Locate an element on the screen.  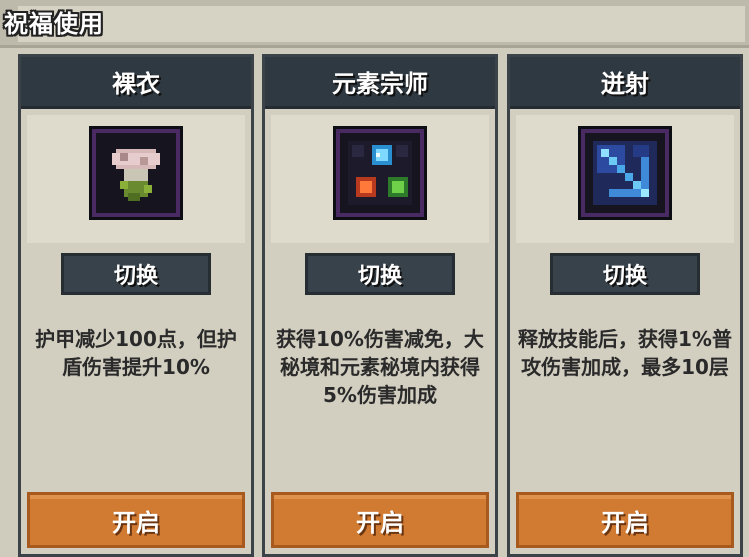
header-bar: 祝福使用 is located at coordinates (374, 24).